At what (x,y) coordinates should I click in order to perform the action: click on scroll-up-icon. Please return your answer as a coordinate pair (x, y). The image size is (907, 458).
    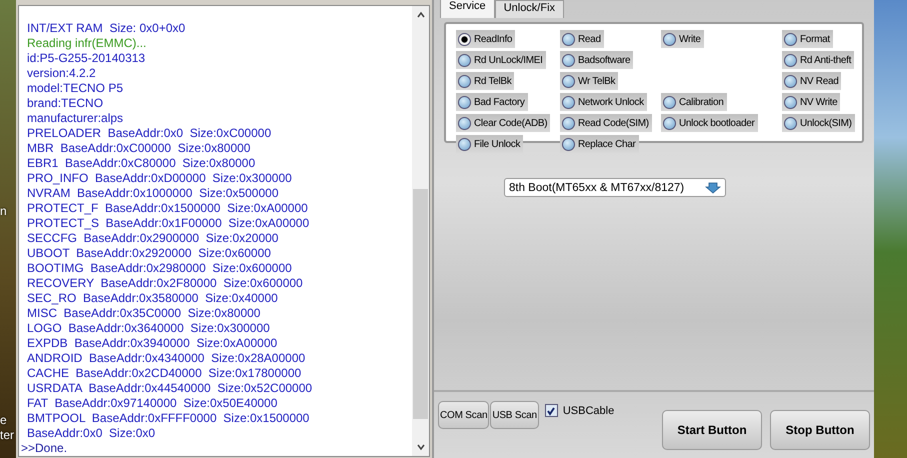
    Looking at the image, I should click on (421, 15).